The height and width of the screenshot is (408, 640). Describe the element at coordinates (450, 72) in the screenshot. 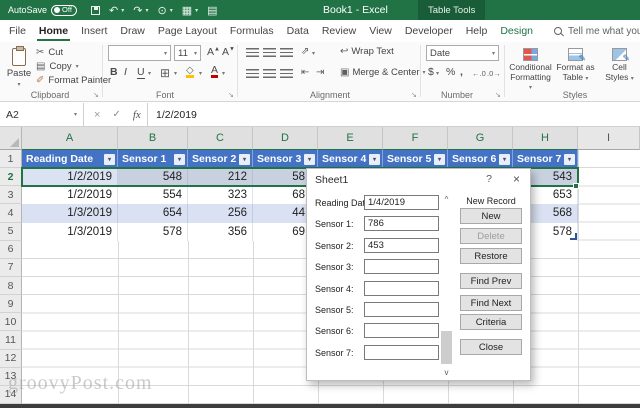

I see `percent-format-icon: %` at that location.